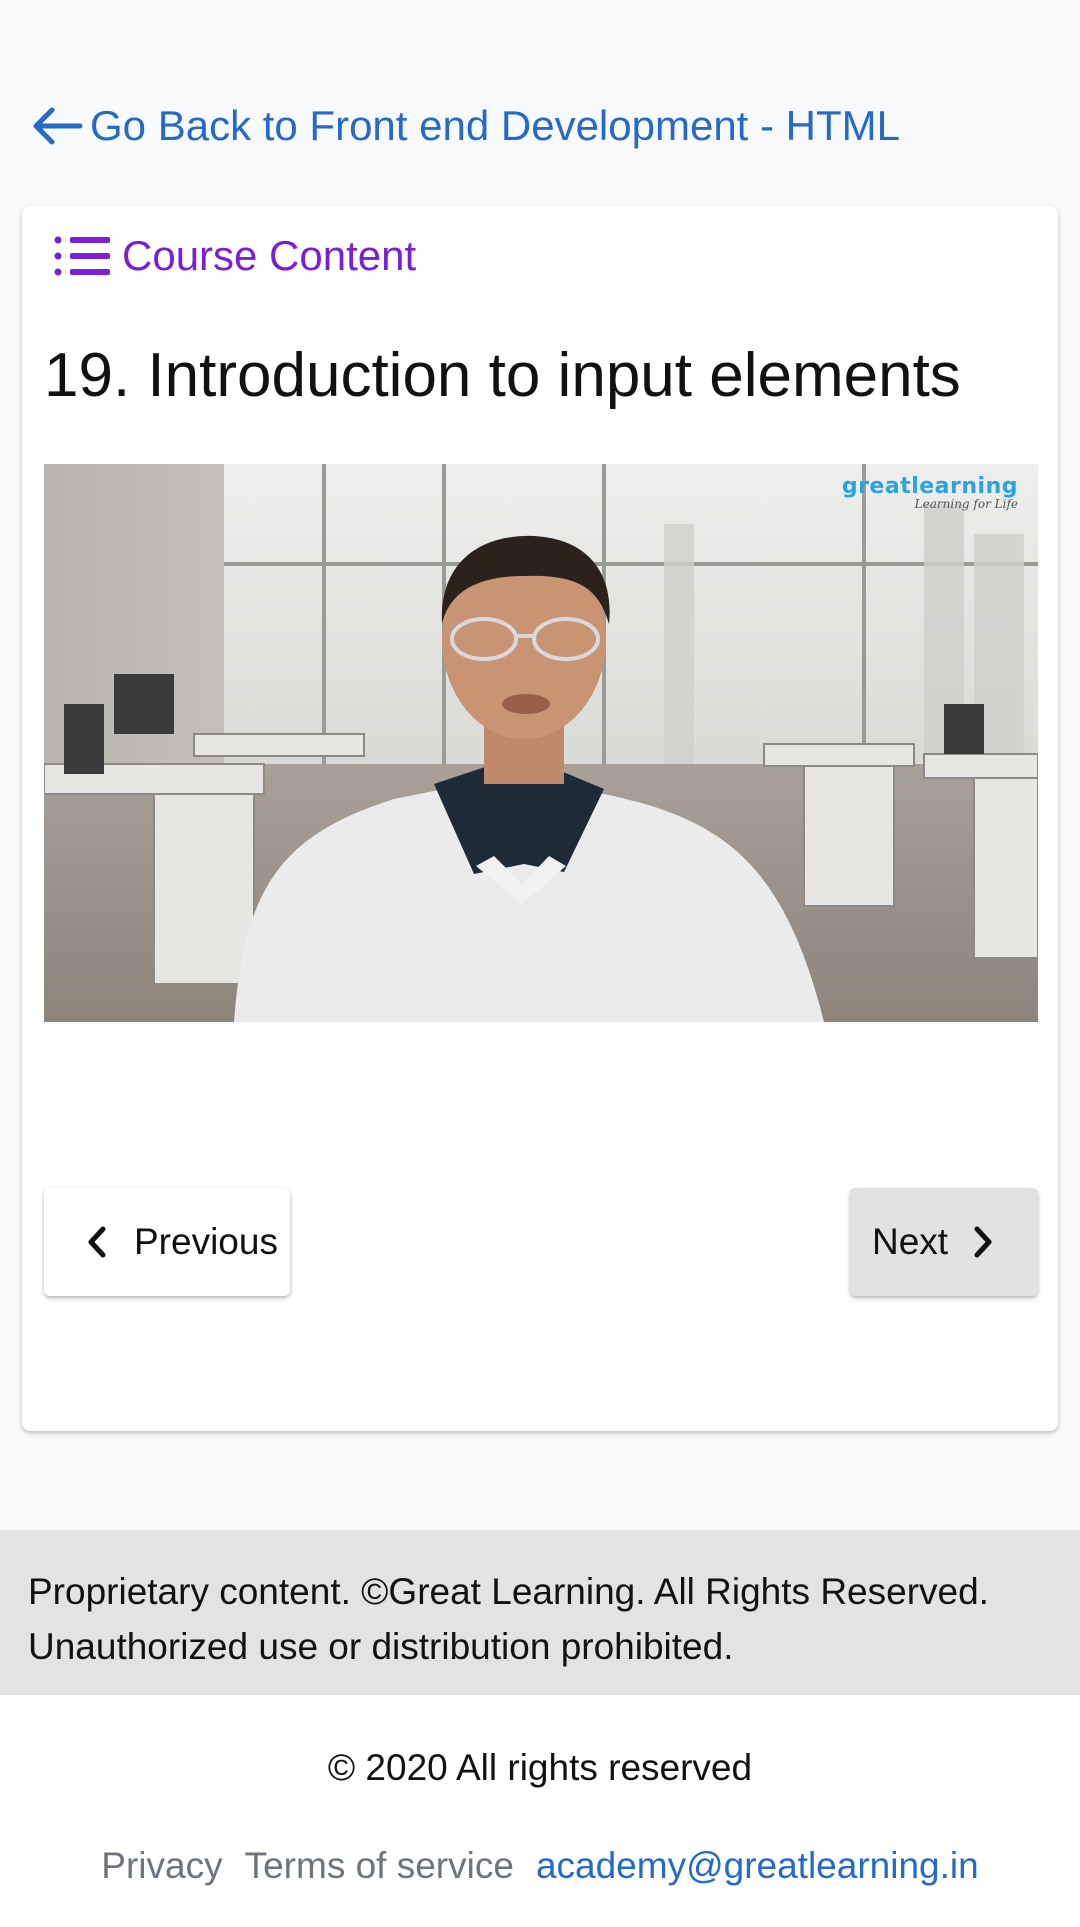  What do you see at coordinates (269, 255) in the screenshot?
I see `course-content-label: Course Content` at bounding box center [269, 255].